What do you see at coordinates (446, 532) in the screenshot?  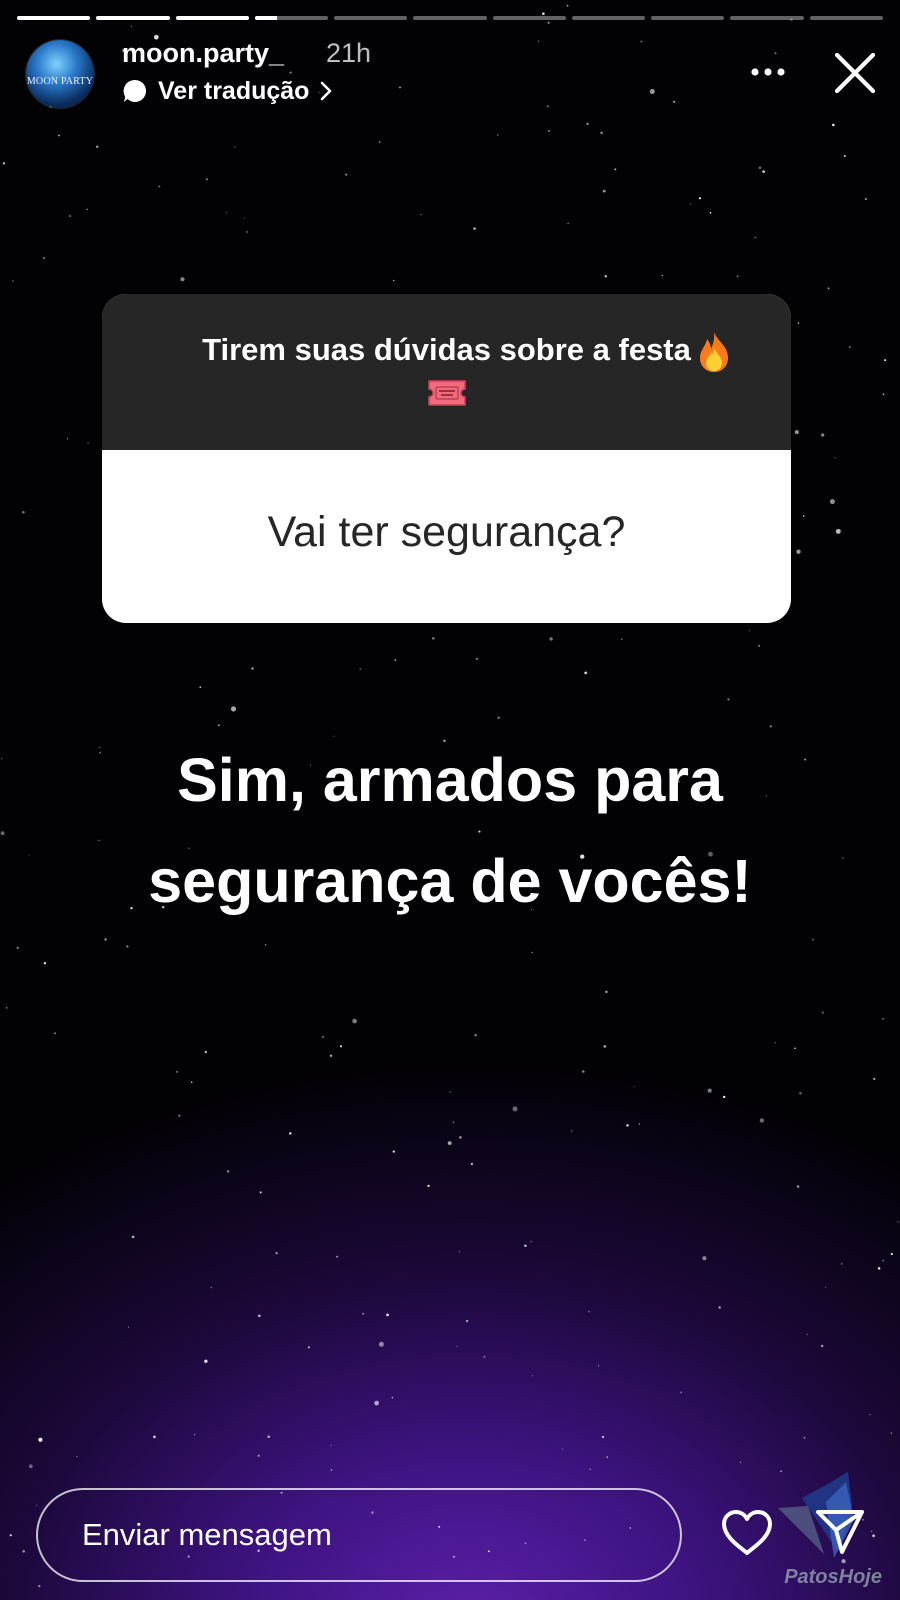 I see `question-answer: Vai ter segurança?` at bounding box center [446, 532].